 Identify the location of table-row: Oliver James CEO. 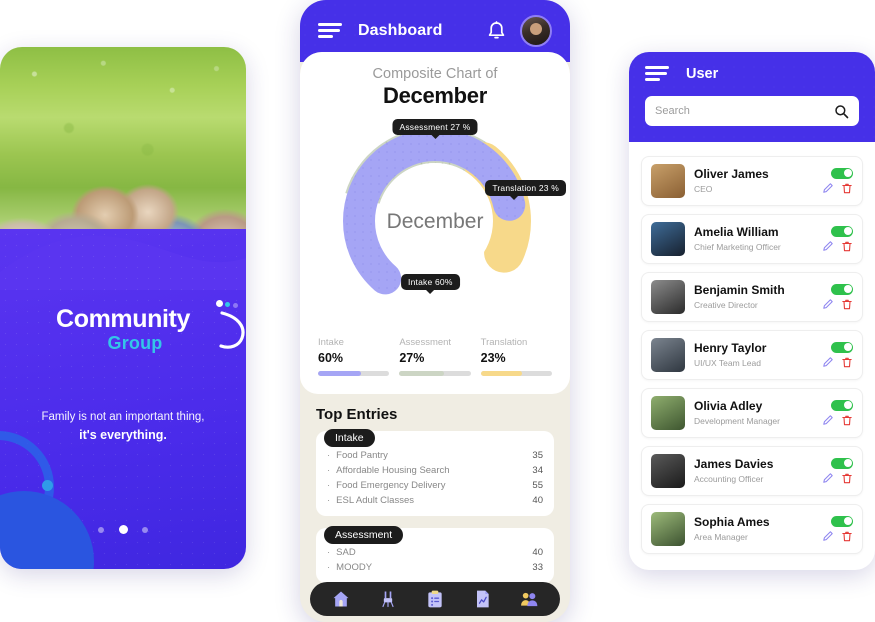
(752, 181).